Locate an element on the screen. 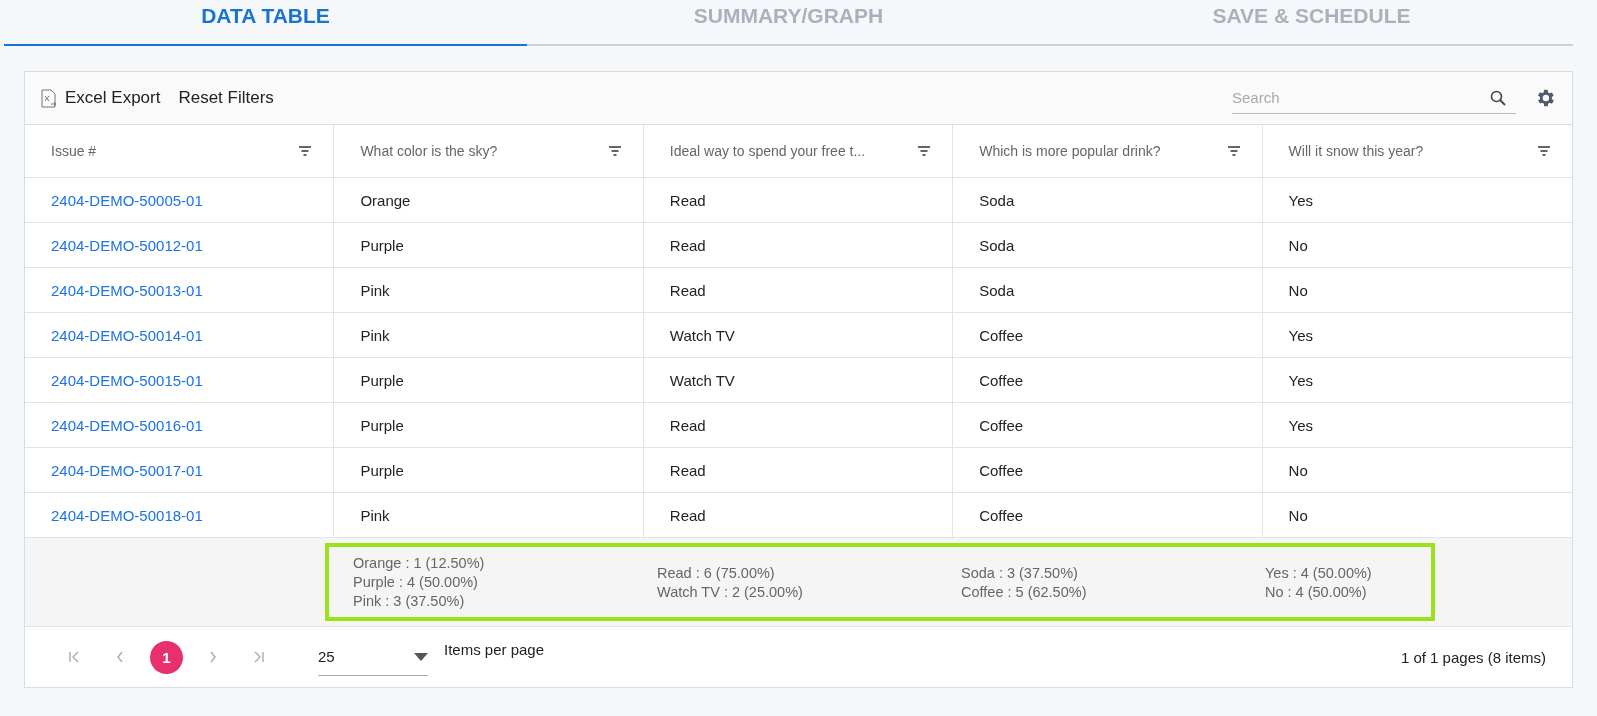 The height and width of the screenshot is (716, 1597). summary-count: Pink : 3 (37.50%) is located at coordinates (409, 601).